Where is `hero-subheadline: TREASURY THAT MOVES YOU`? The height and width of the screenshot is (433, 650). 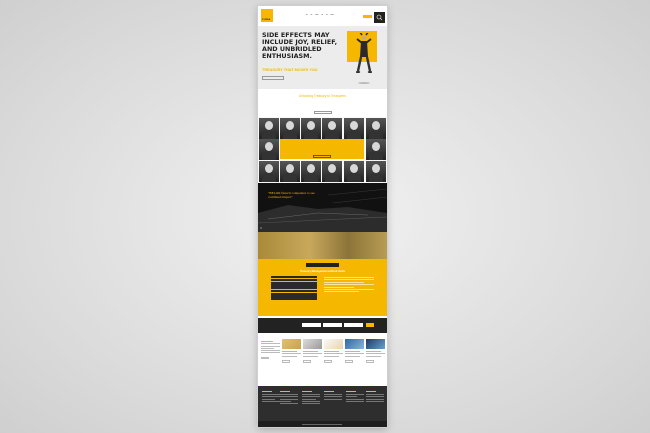 hero-subheadline: TREASURY THAT MOVES YOU is located at coordinates (290, 70).